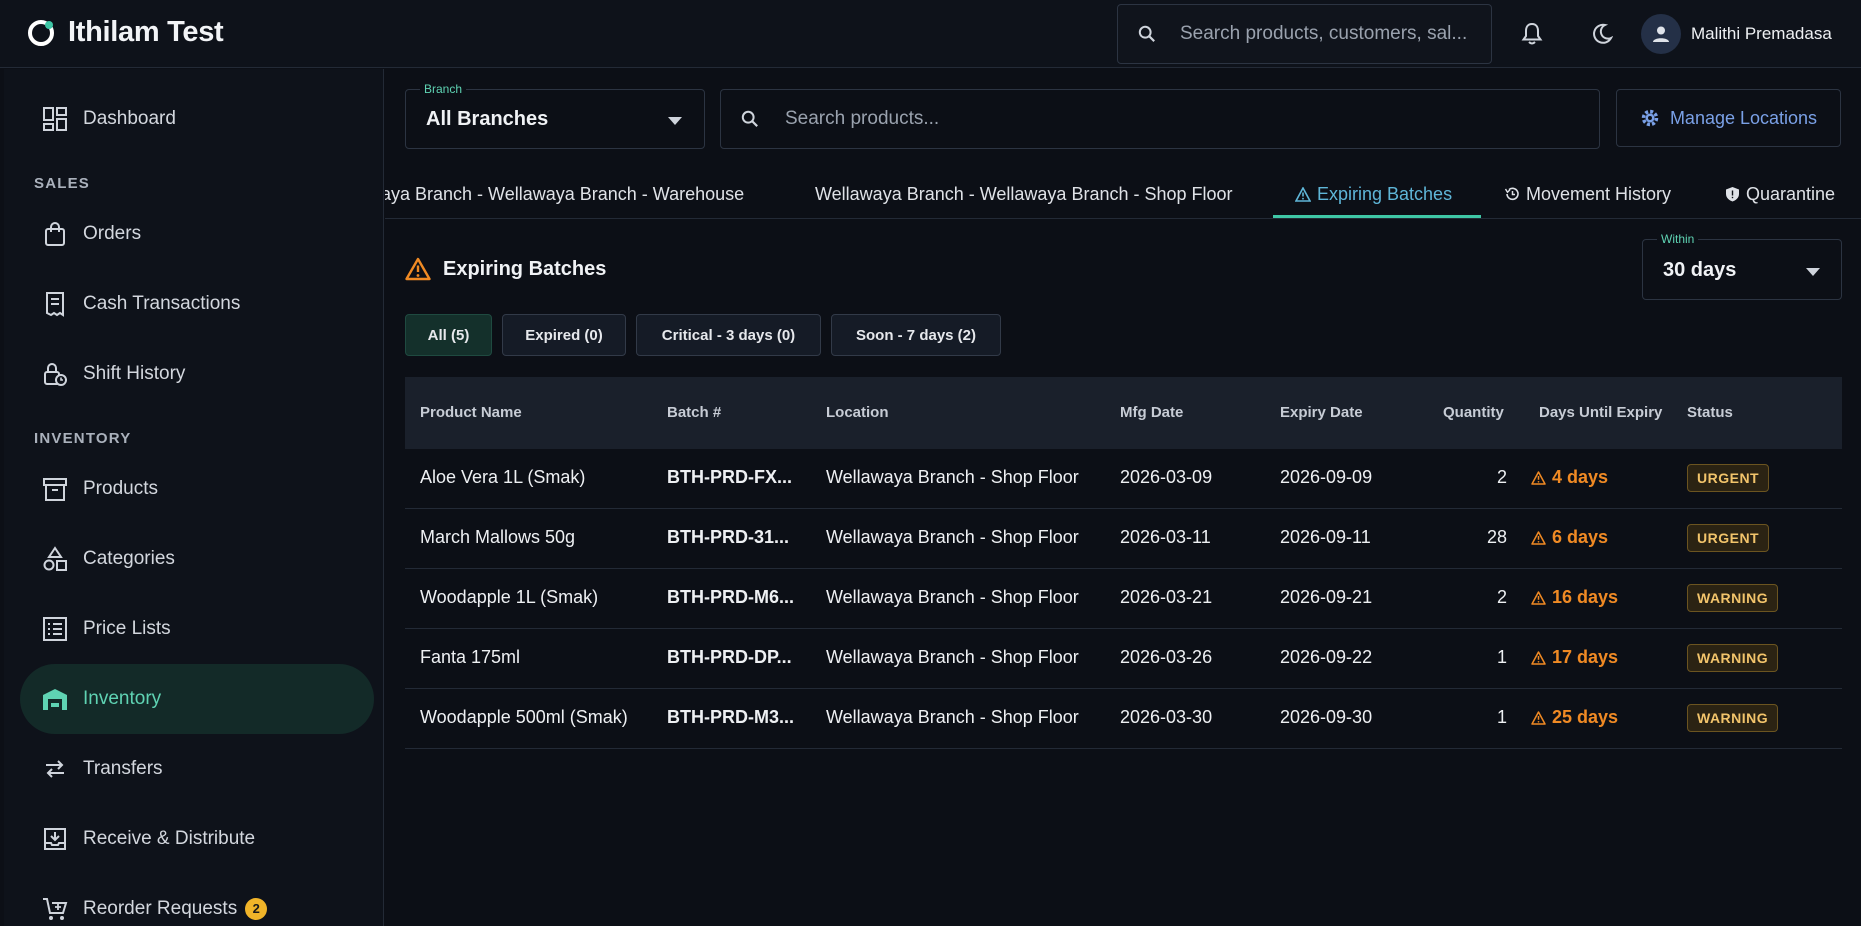 The height and width of the screenshot is (926, 1861). Describe the element at coordinates (916, 335) in the screenshot. I see `filter-soon: Soon - 7 days (2)` at that location.